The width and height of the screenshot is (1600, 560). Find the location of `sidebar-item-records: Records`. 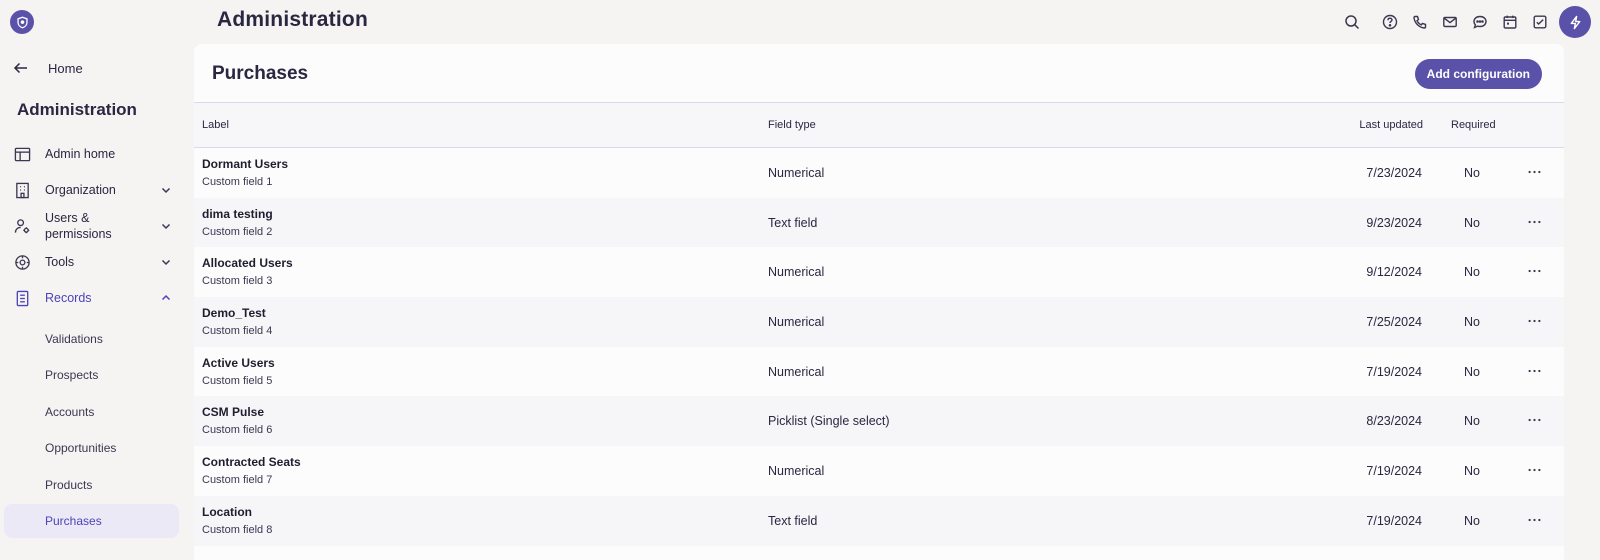

sidebar-item-records: Records is located at coordinates (97, 298).